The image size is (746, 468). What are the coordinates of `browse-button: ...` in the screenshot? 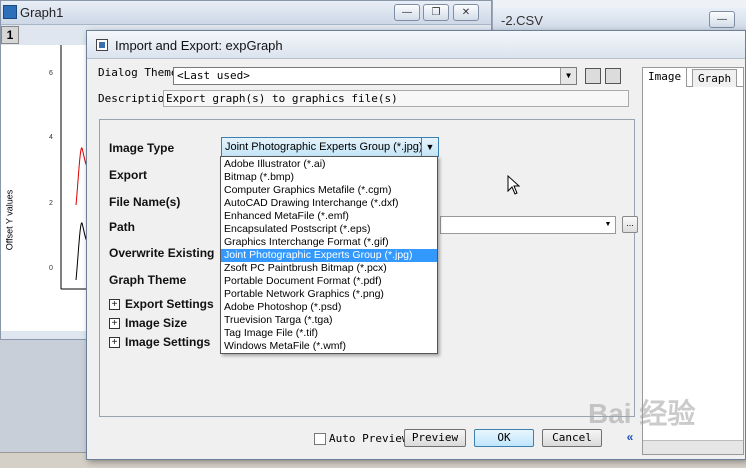 It's located at (630, 224).